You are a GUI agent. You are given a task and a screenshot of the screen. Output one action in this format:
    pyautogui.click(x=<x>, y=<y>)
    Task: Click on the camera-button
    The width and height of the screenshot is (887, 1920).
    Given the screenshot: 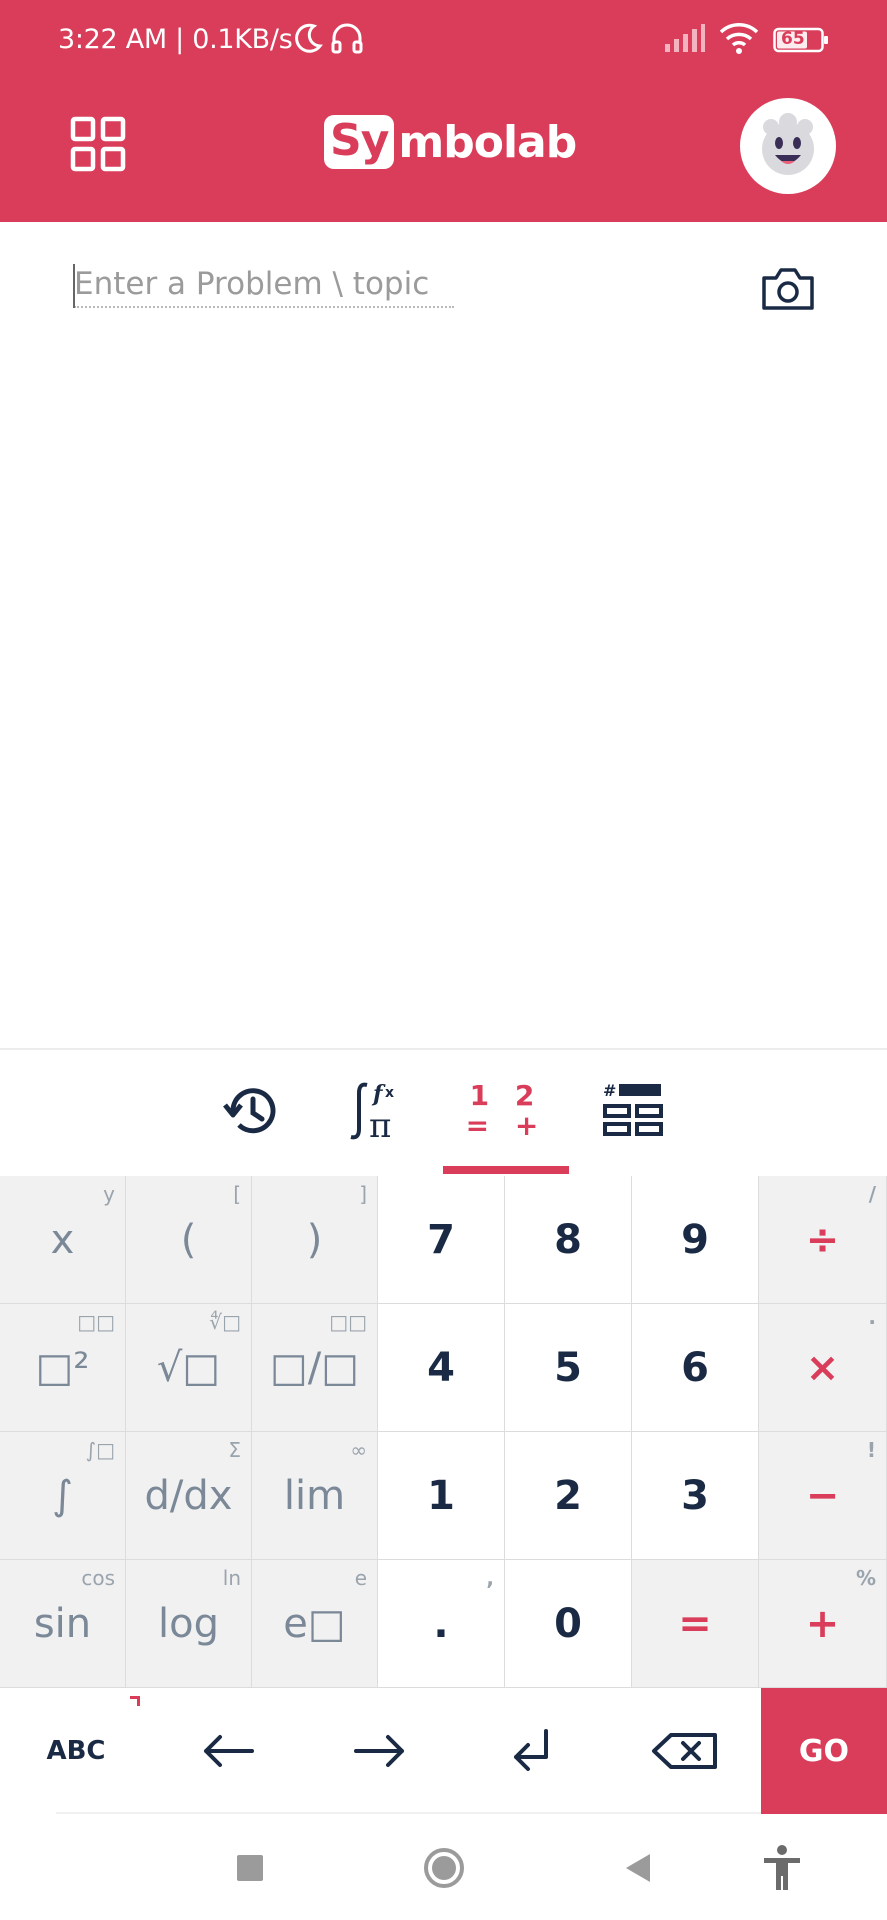 What is the action you would take?
    pyautogui.click(x=788, y=288)
    